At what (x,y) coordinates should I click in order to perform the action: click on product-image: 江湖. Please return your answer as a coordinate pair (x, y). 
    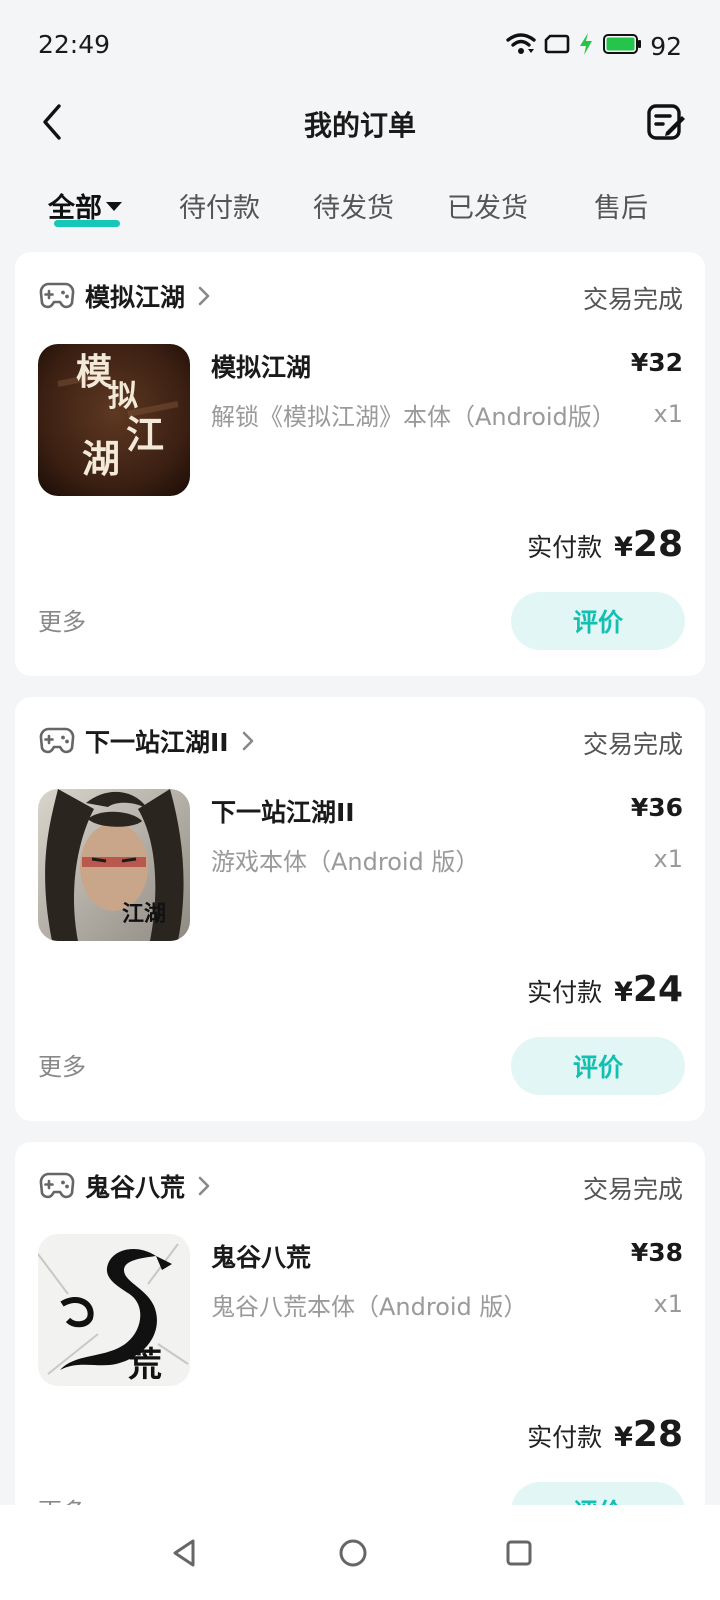
    Looking at the image, I should click on (114, 865).